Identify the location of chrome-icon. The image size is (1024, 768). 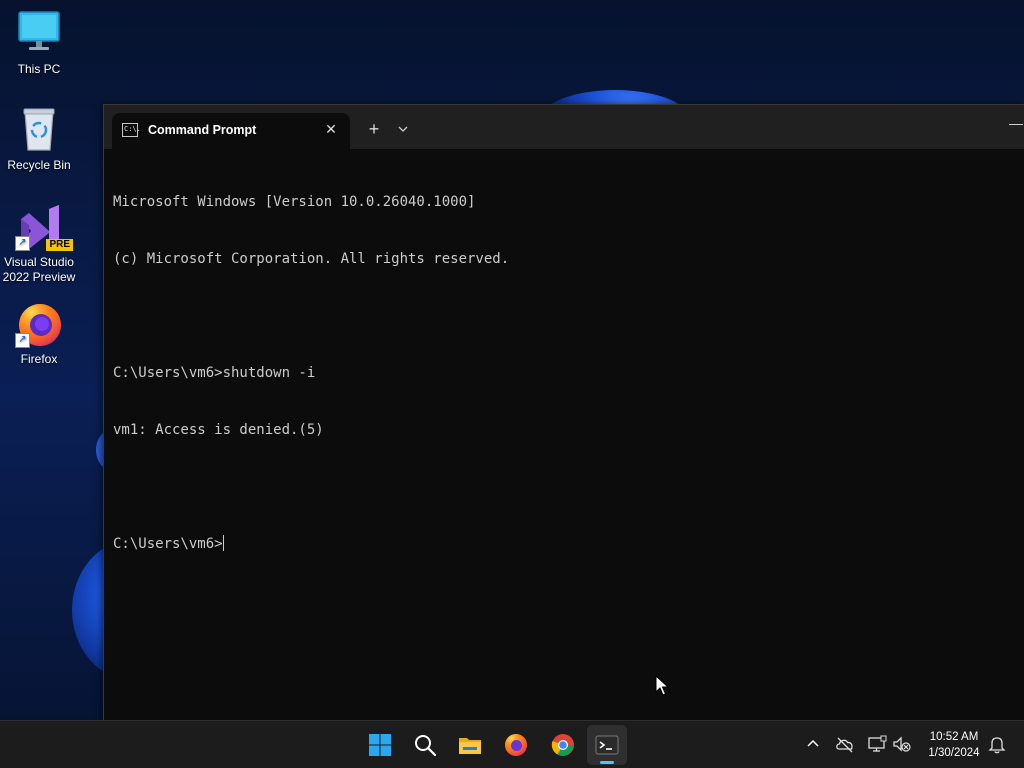
(562, 745).